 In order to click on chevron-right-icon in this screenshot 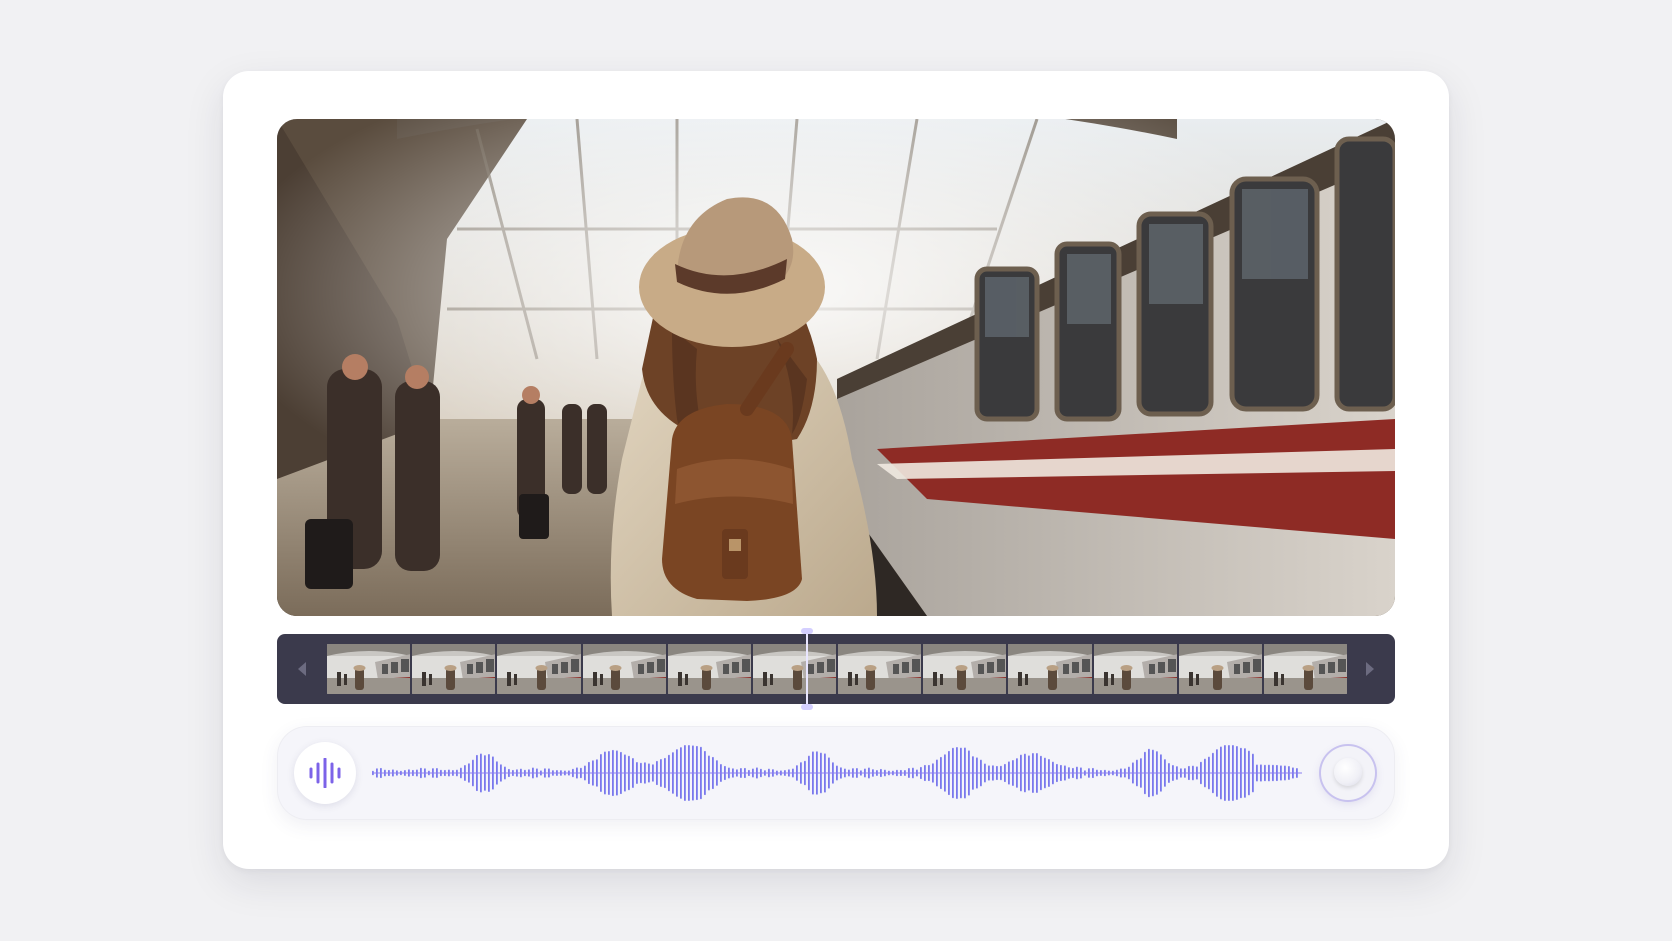, I will do `click(1370, 669)`.